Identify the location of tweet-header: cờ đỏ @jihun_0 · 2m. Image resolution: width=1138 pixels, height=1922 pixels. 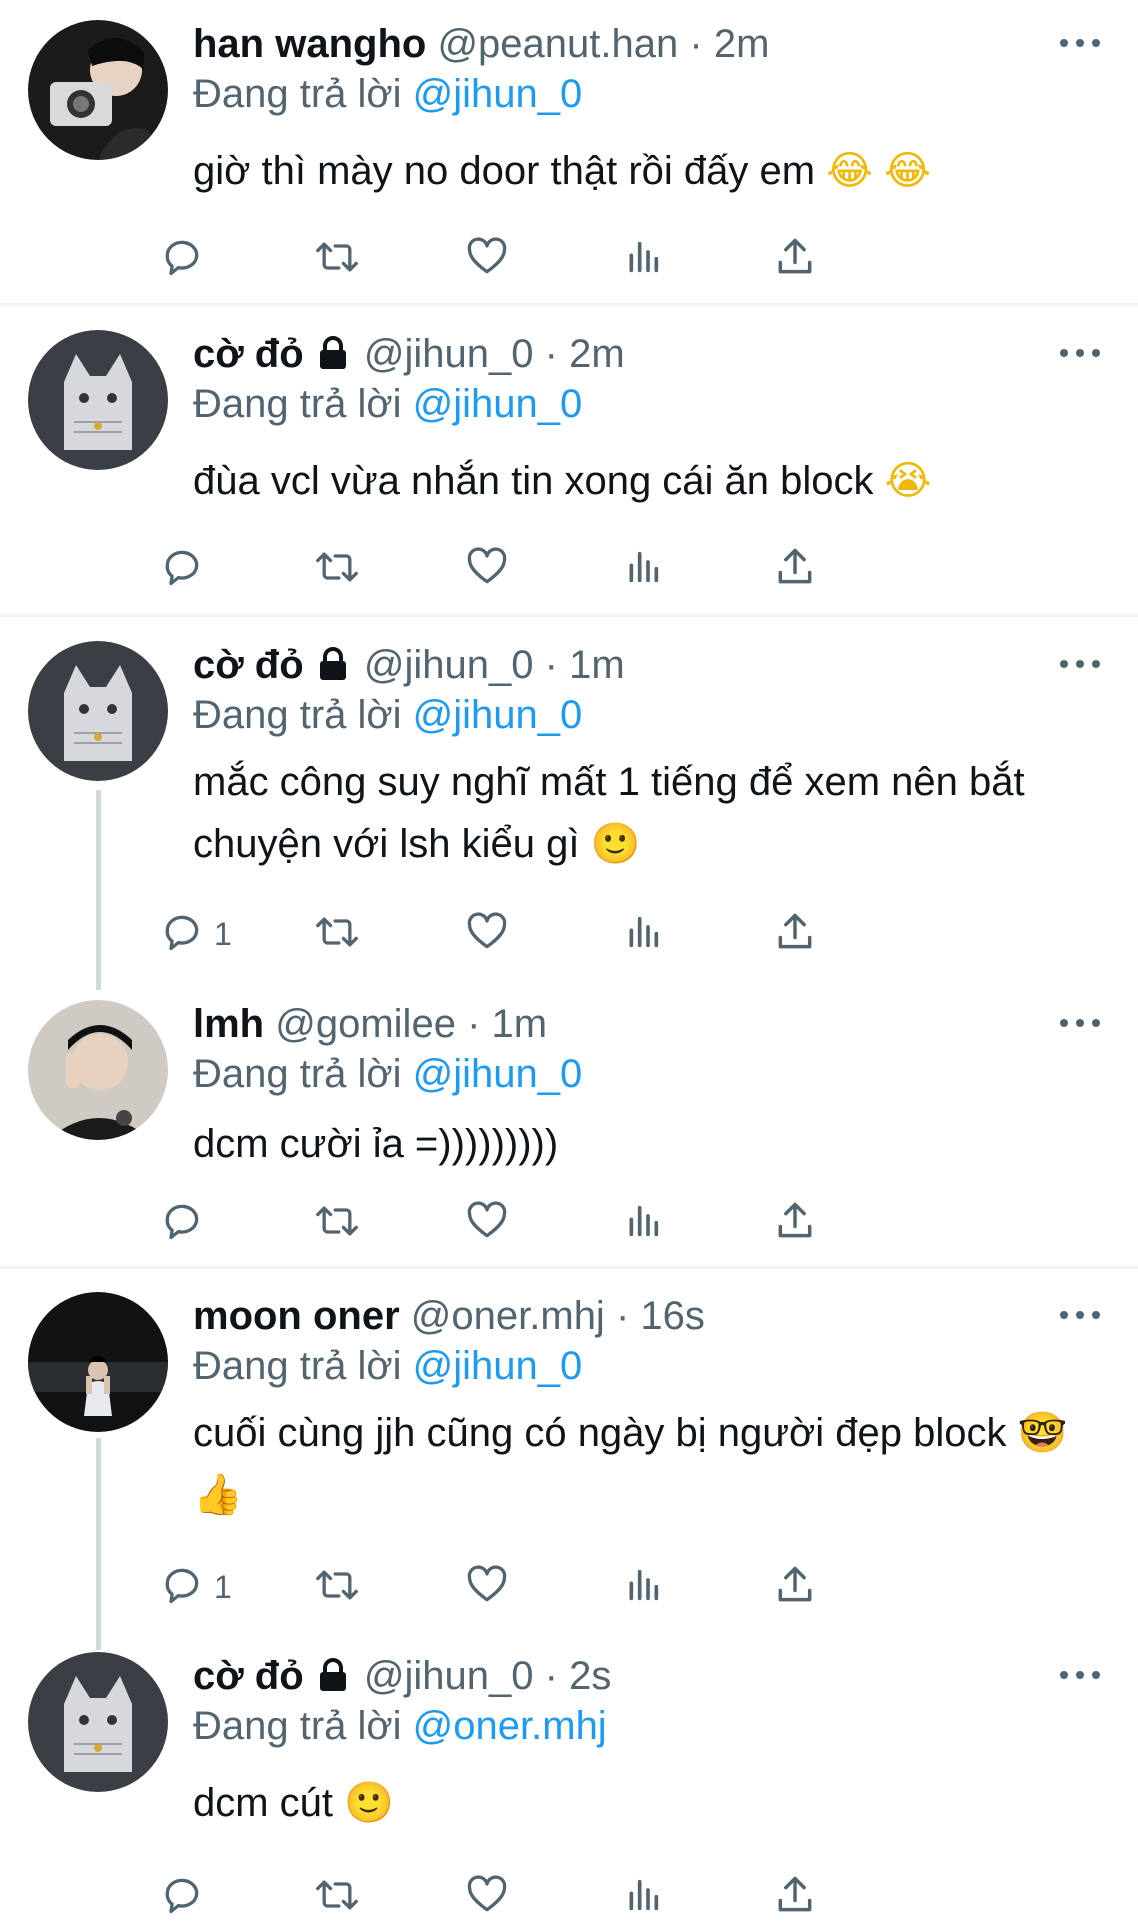
(409, 354).